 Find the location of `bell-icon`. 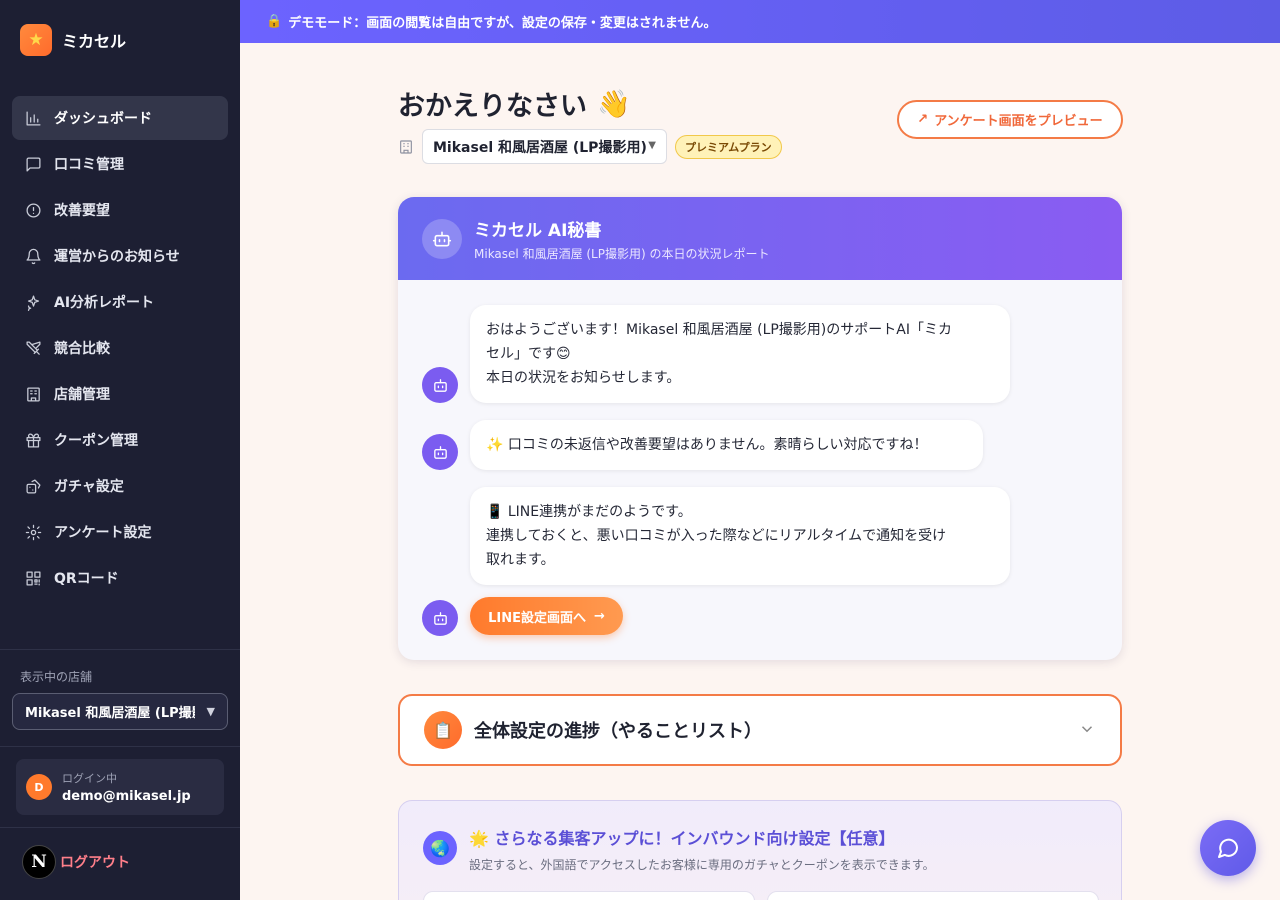

bell-icon is located at coordinates (33, 256).